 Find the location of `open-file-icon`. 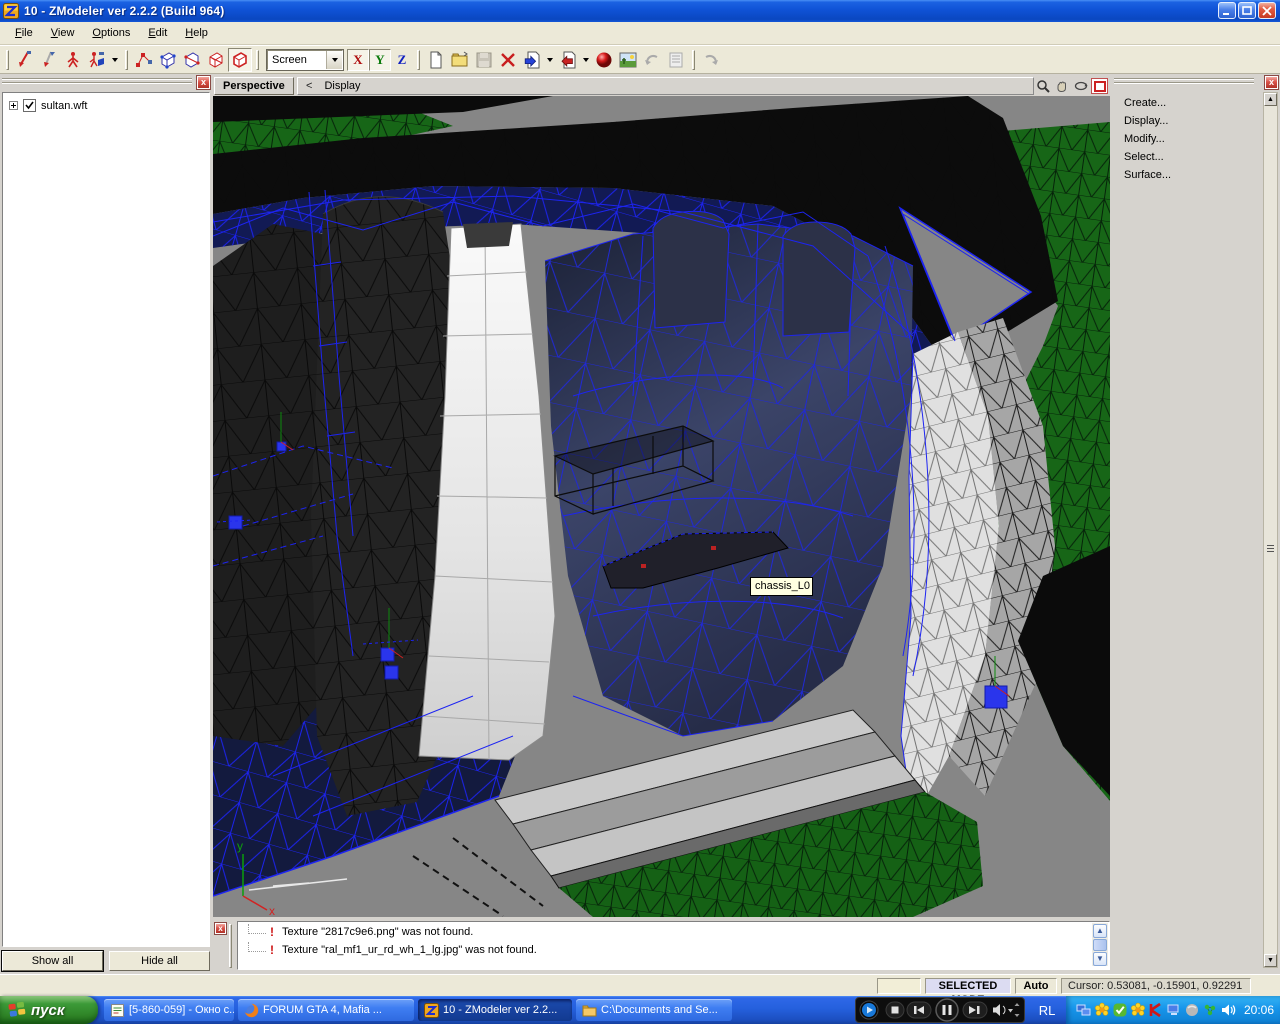

open-file-icon is located at coordinates (460, 60).